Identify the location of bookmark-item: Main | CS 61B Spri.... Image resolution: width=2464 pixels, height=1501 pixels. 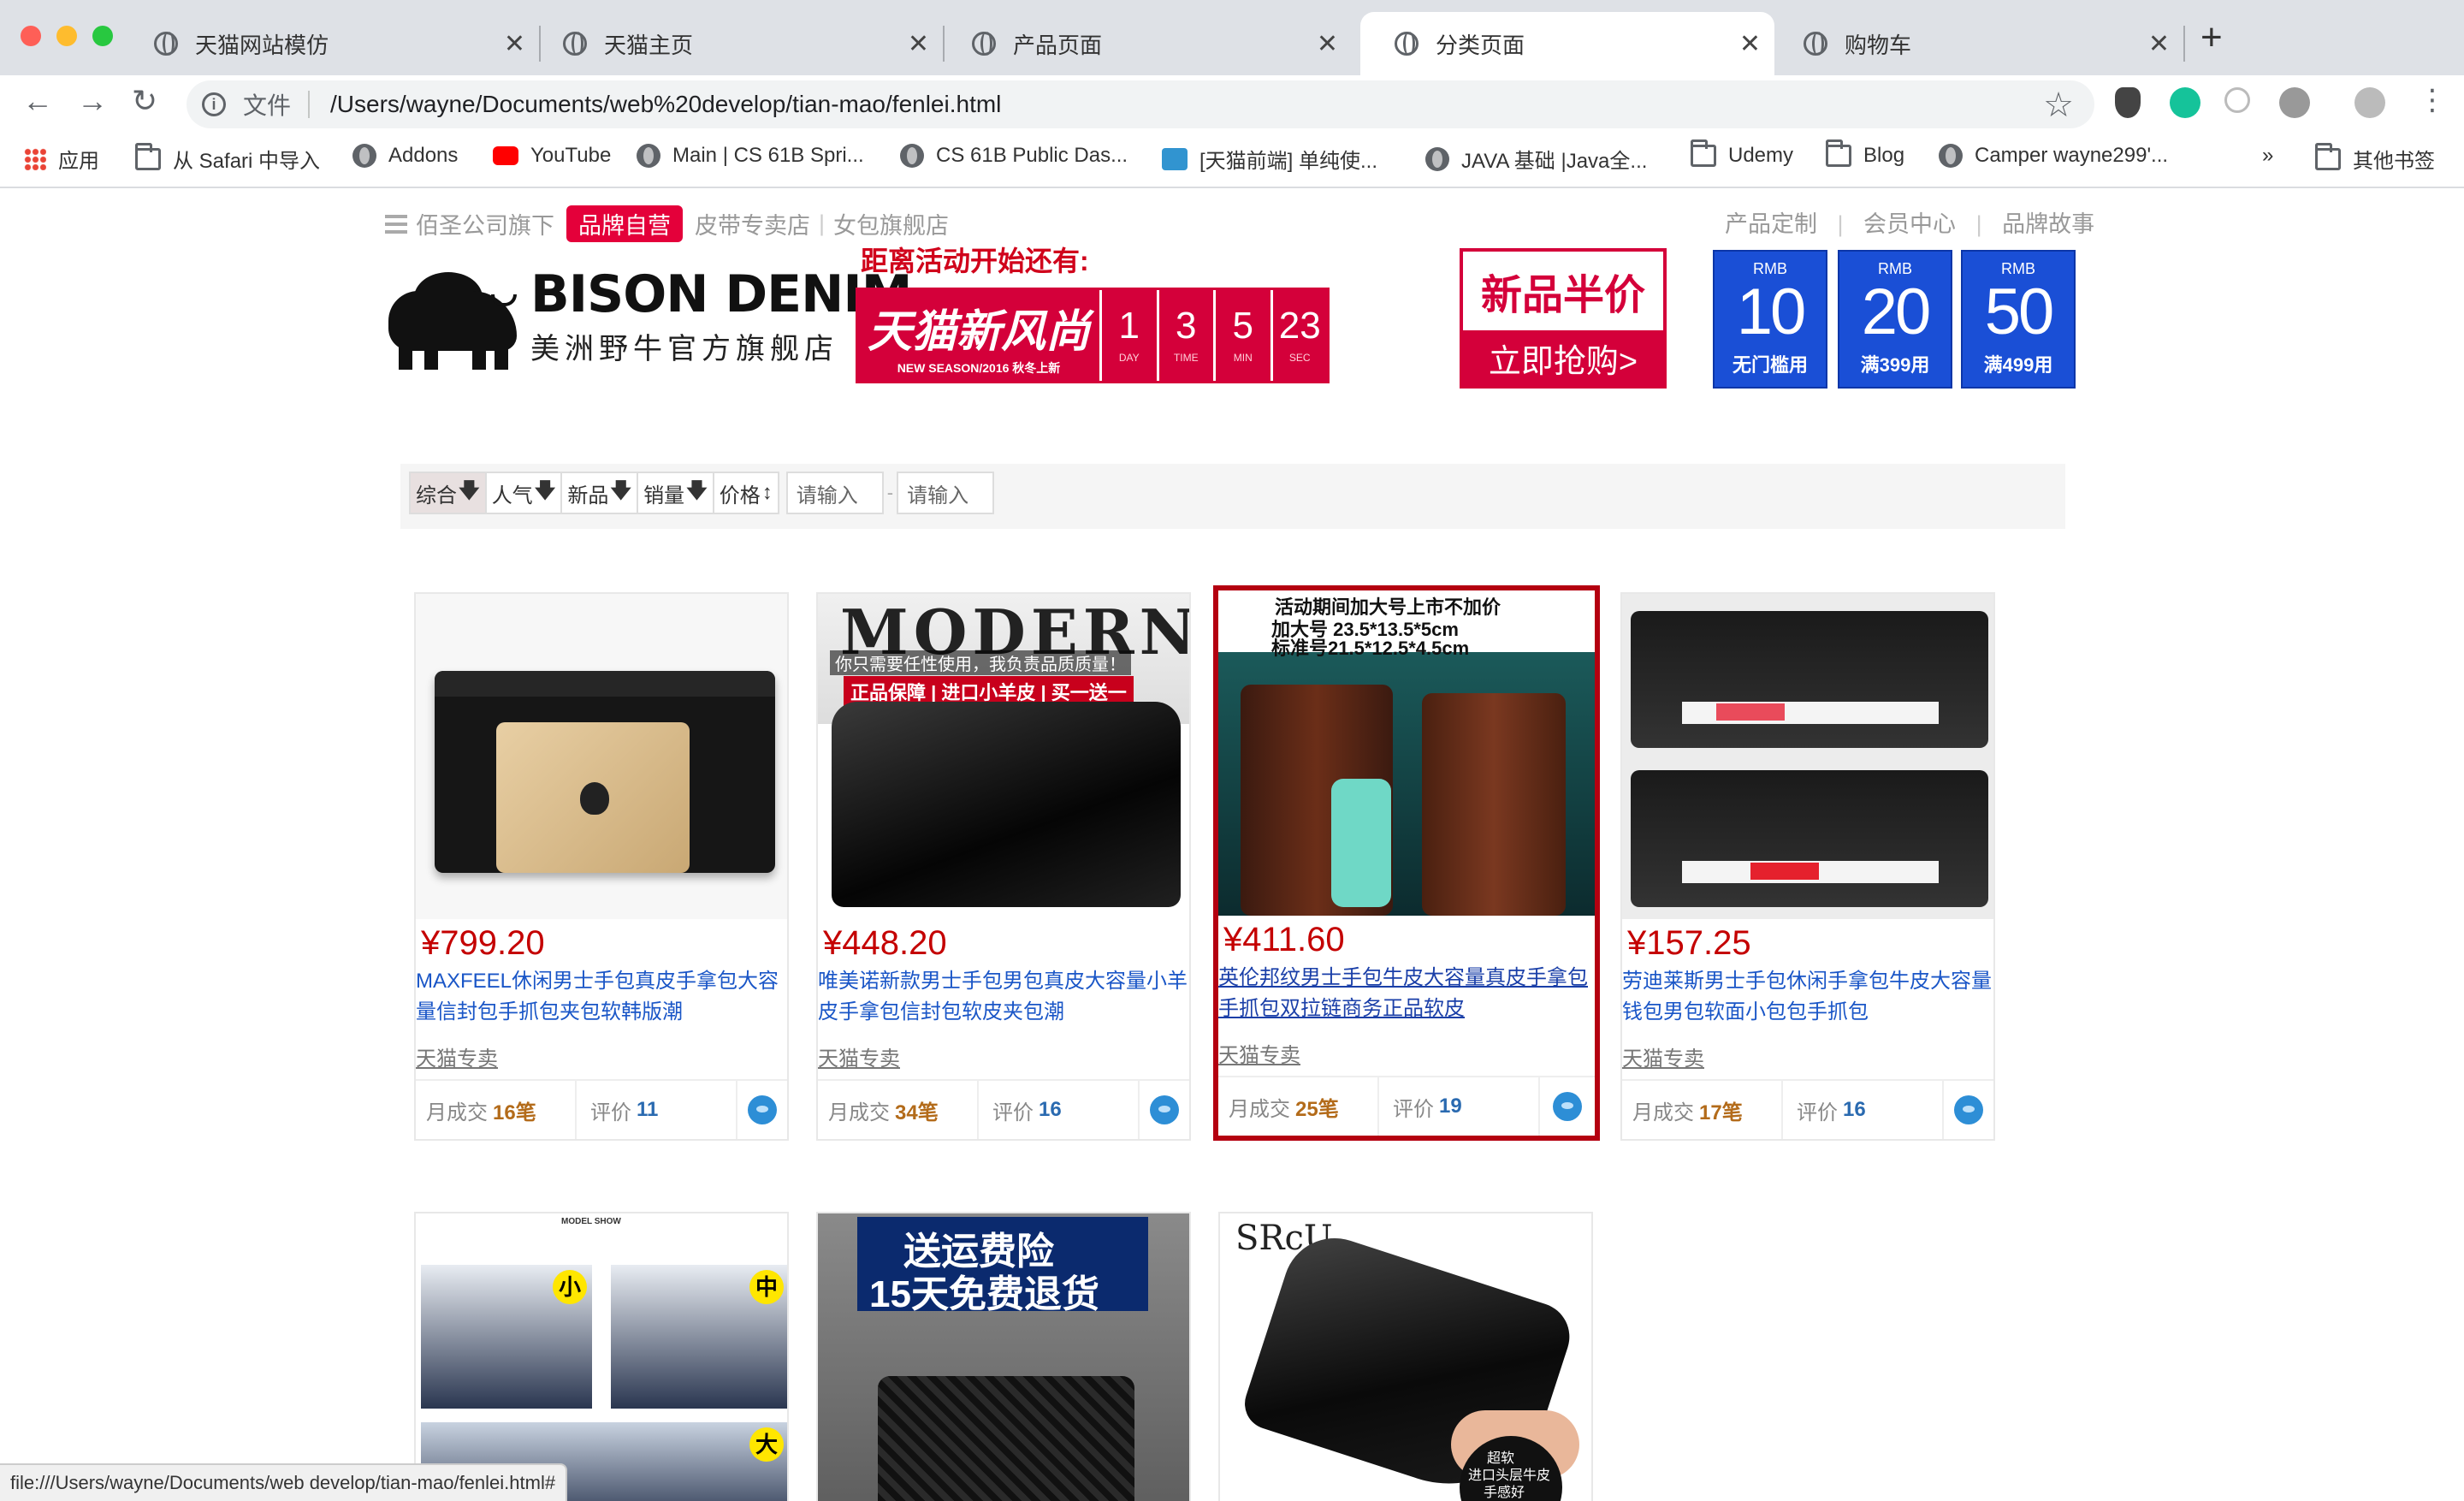
(750, 156).